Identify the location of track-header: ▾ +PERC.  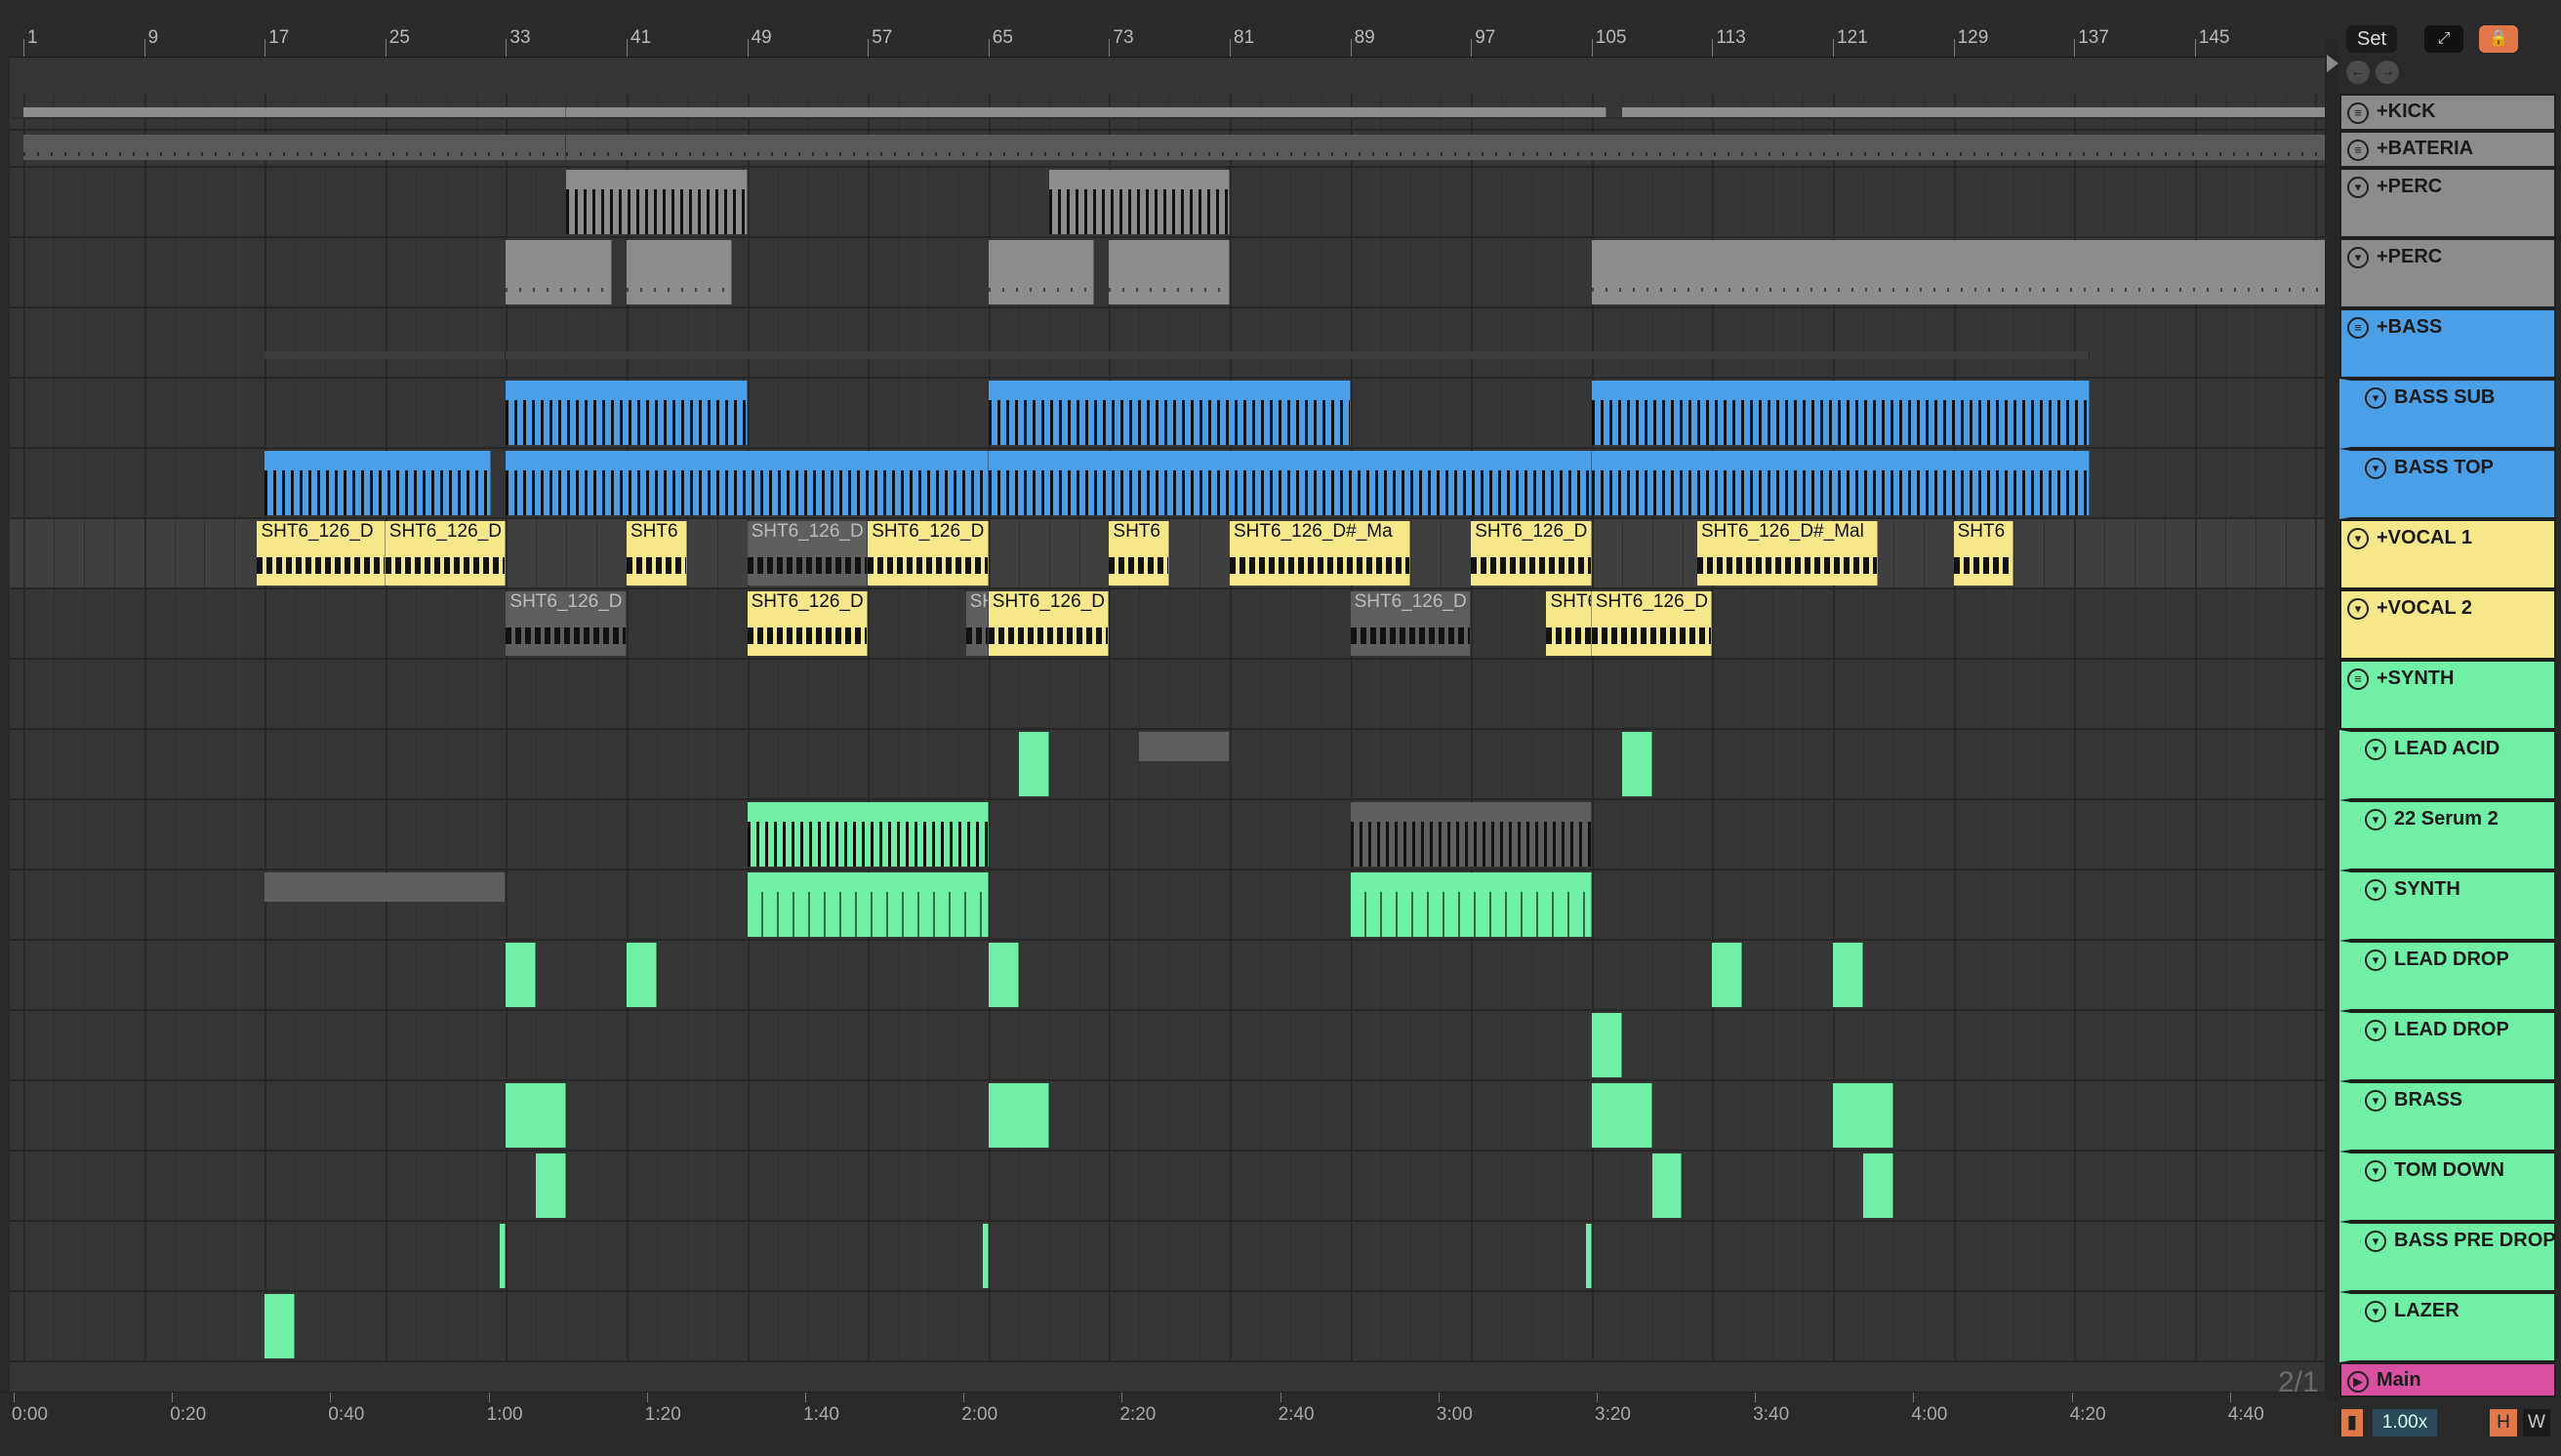
(2447, 203).